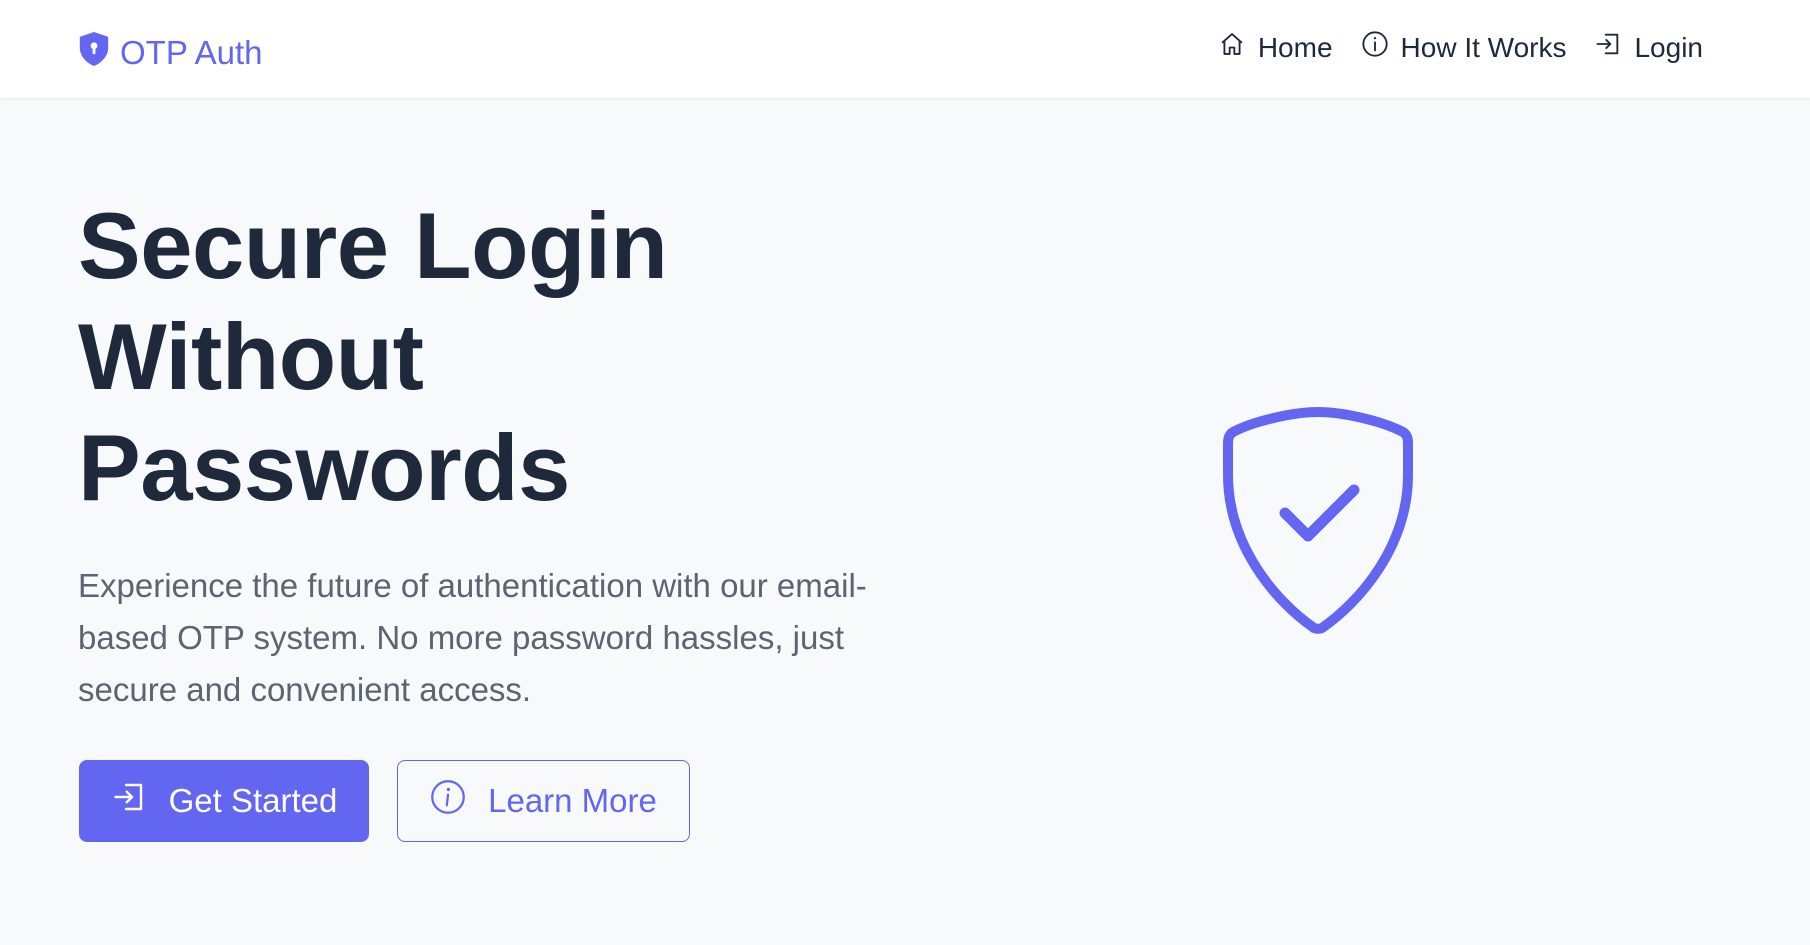 The width and height of the screenshot is (1810, 945). Describe the element at coordinates (251, 356) in the screenshot. I see `hero-title-line: Without` at that location.